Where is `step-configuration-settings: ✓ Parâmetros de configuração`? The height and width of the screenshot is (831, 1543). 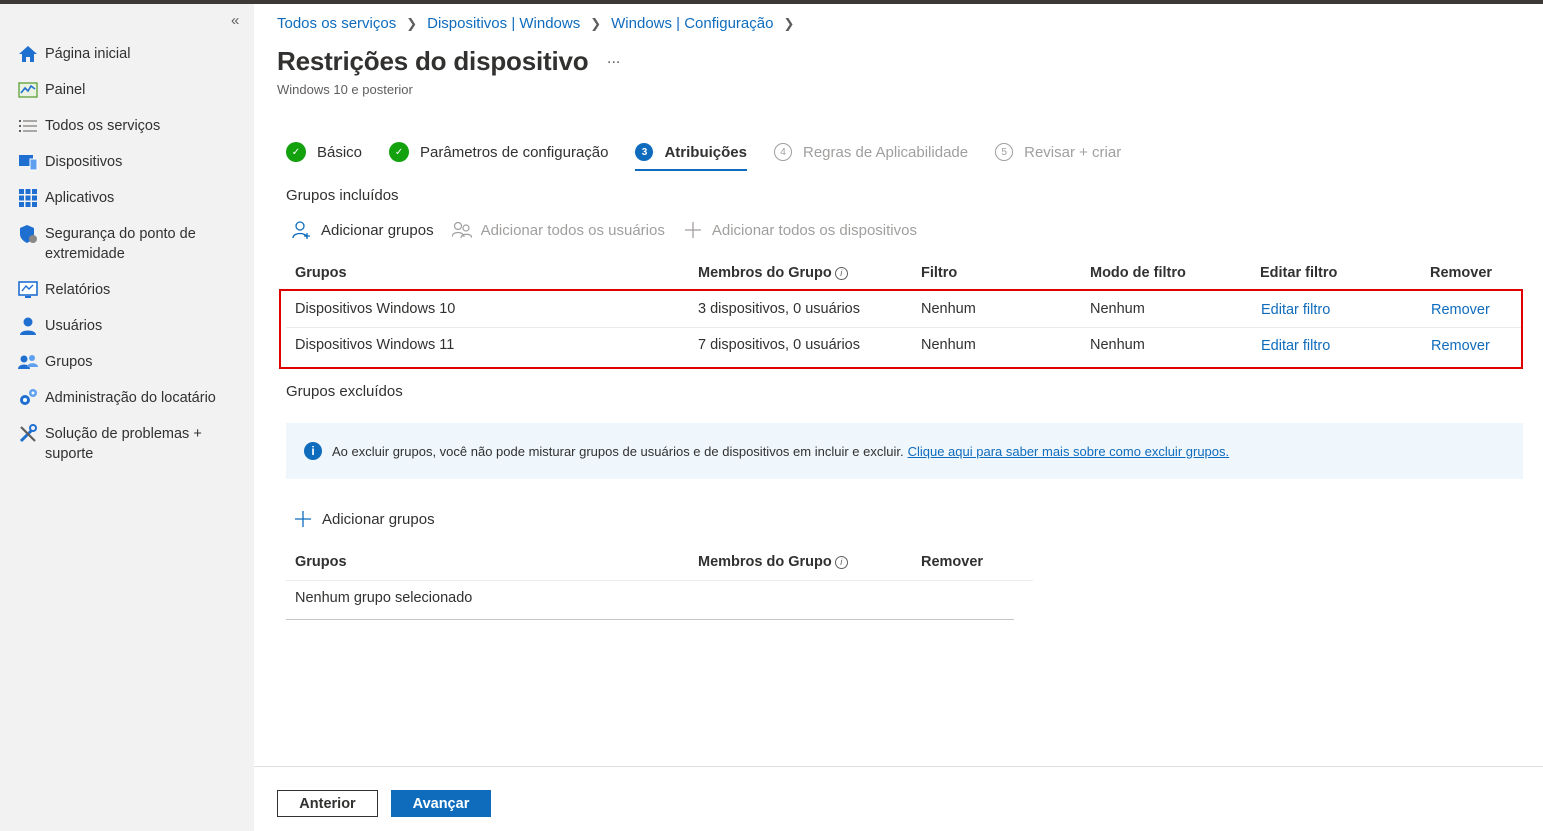
step-configuration-settings: ✓ Parâmetros de configuração is located at coordinates (498, 152).